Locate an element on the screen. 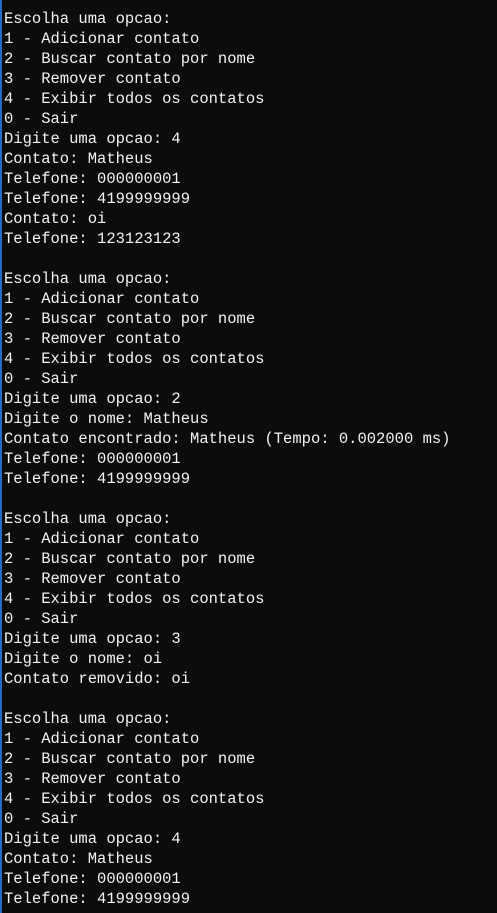  console-line: Telefone: 123123123 is located at coordinates (92, 239).